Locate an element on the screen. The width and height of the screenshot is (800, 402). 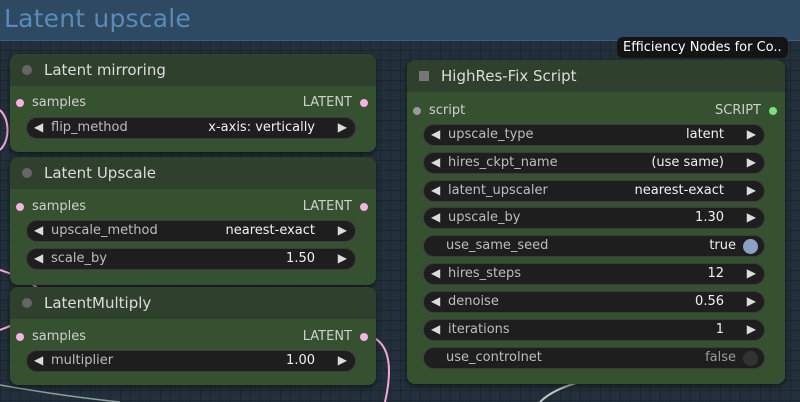
node-header: Latent Upscale is located at coordinates (193, 173).